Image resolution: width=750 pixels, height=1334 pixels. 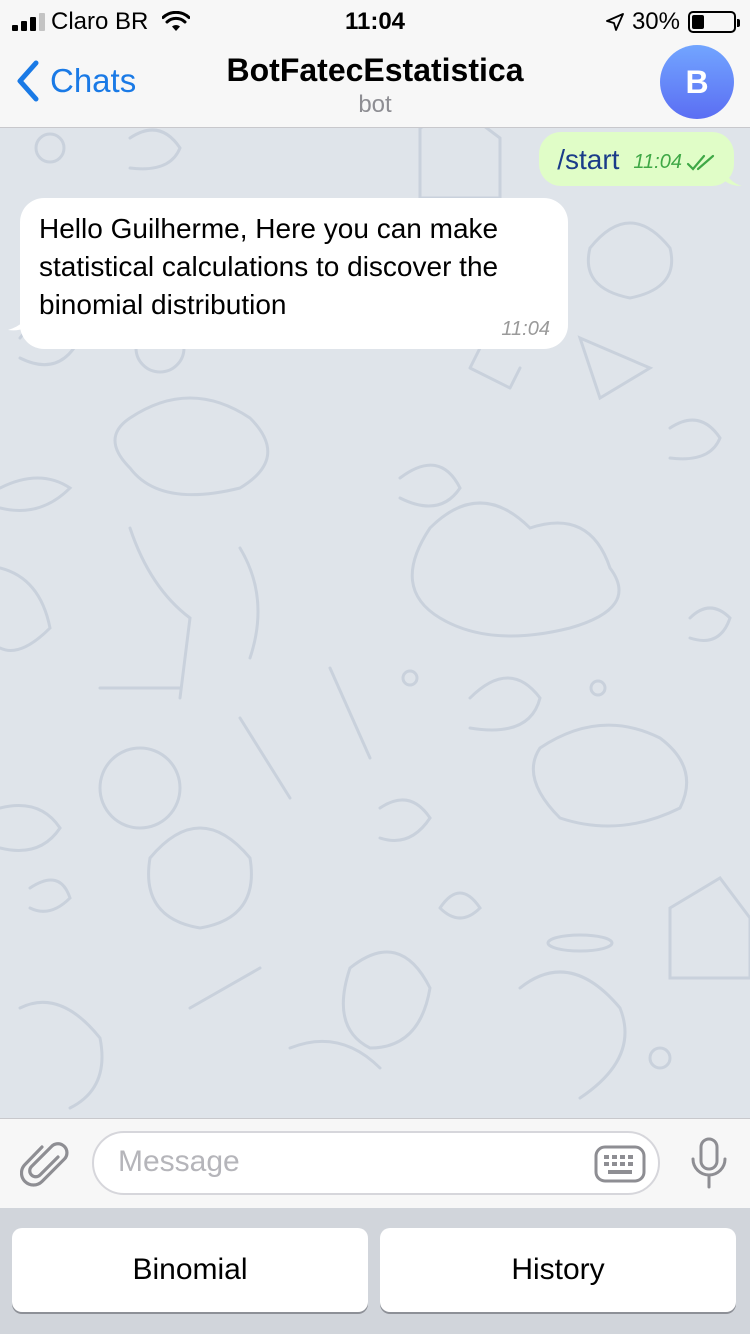 What do you see at coordinates (620, 1164) in the screenshot?
I see `keyboard-toggle-icon` at bounding box center [620, 1164].